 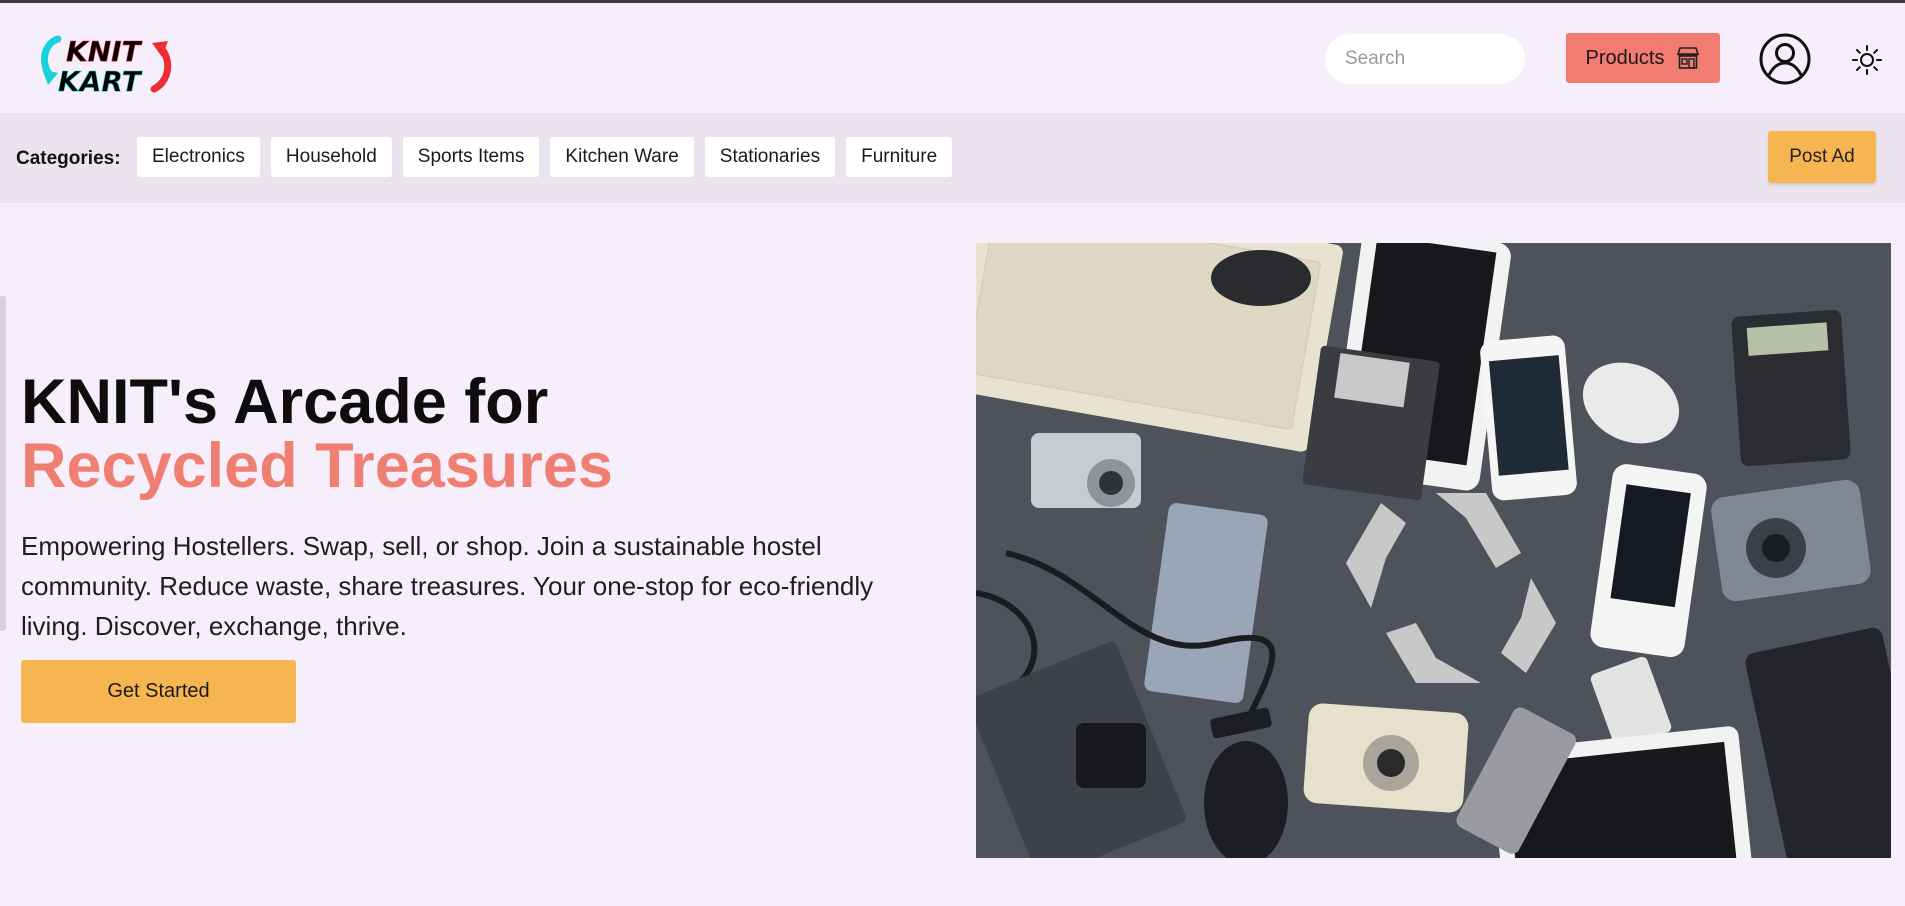 I want to click on category-kitchen-ware: Kitchen Ware, so click(x=622, y=157).